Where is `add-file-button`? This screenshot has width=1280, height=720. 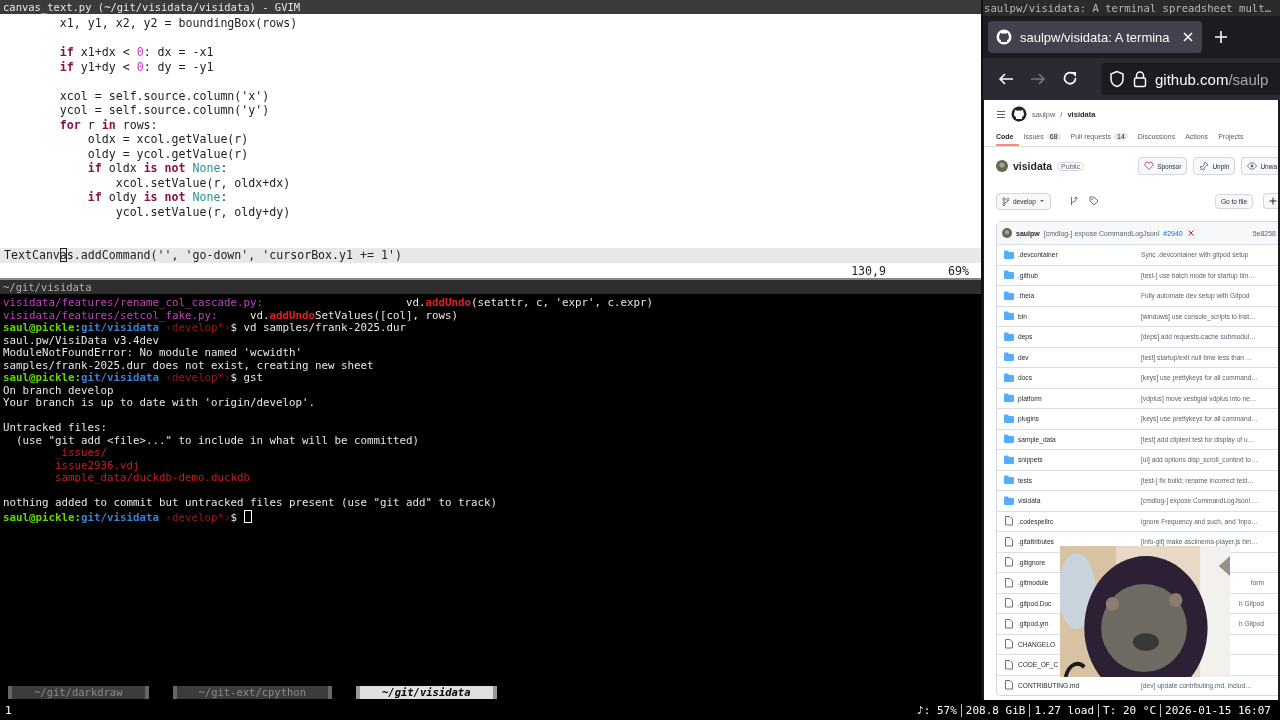
add-file-button is located at coordinates (1270, 201).